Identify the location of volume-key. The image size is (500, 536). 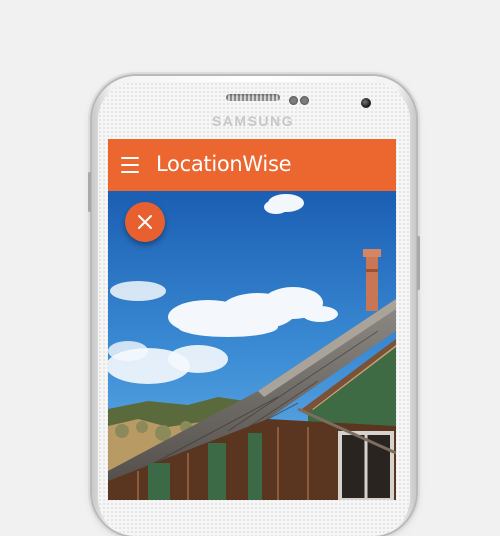
(89, 192).